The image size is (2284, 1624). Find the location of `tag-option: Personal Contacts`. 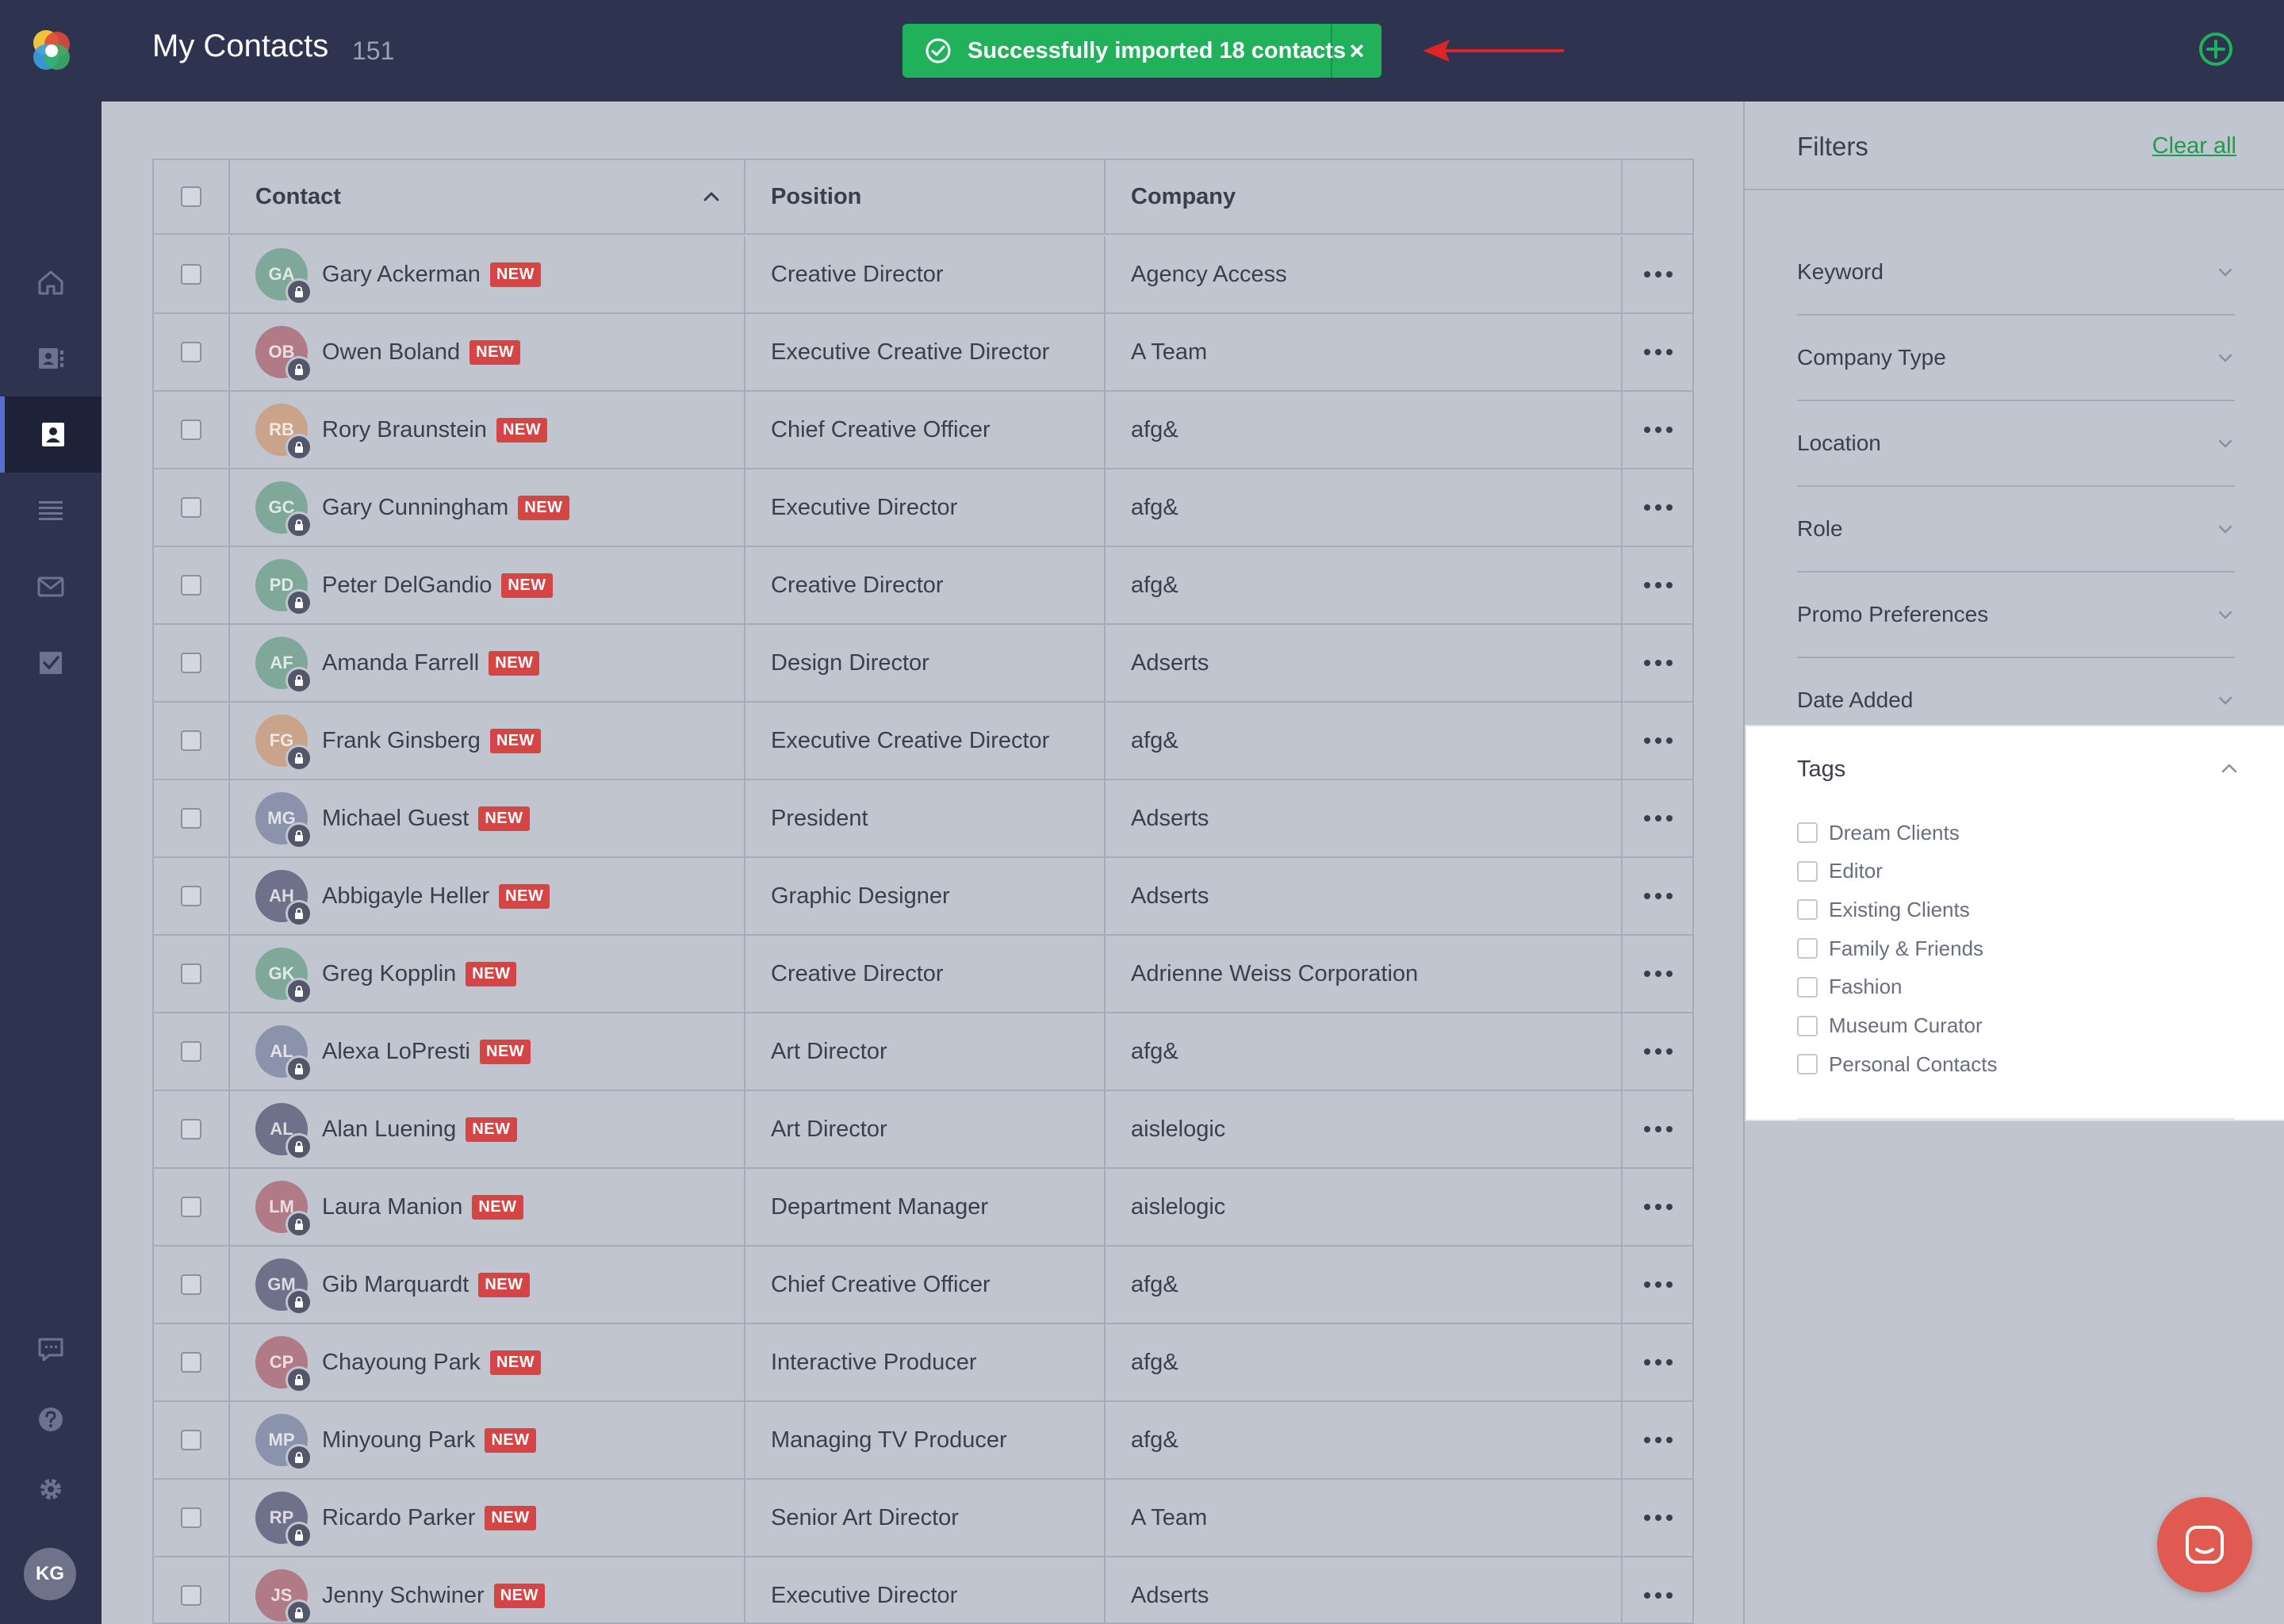

tag-option: Personal Contacts is located at coordinates (1897, 1064).